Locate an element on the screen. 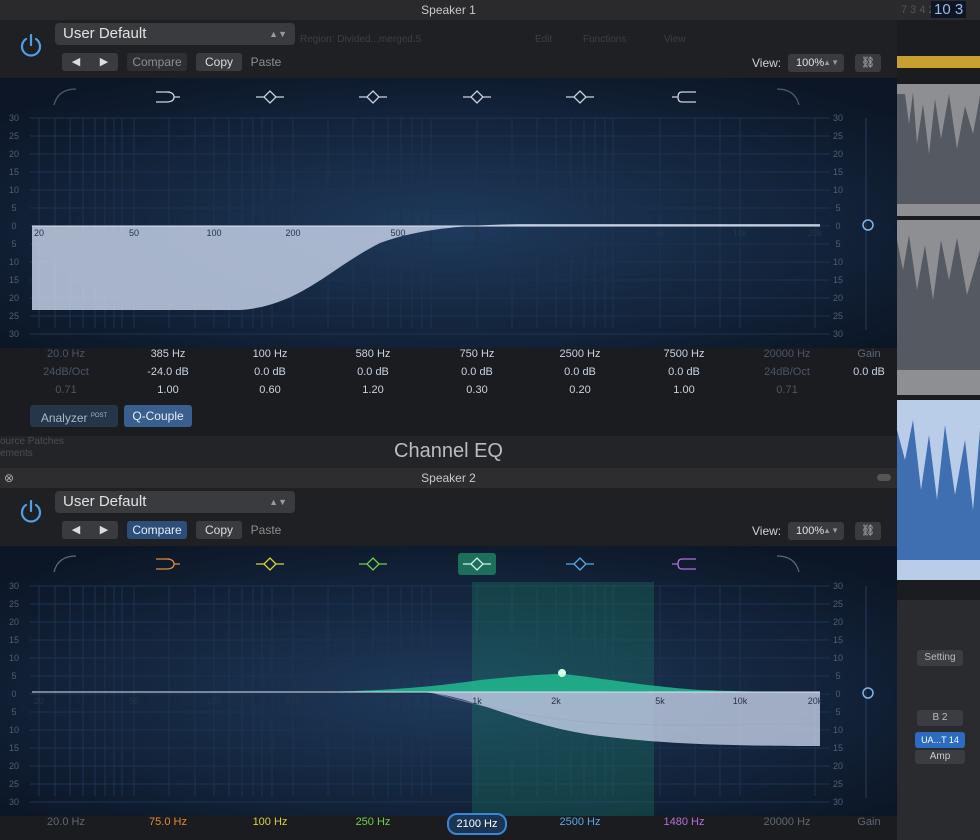 This screenshot has width=980, height=840. band-freq: 385 Hz is located at coordinates (168, 354).